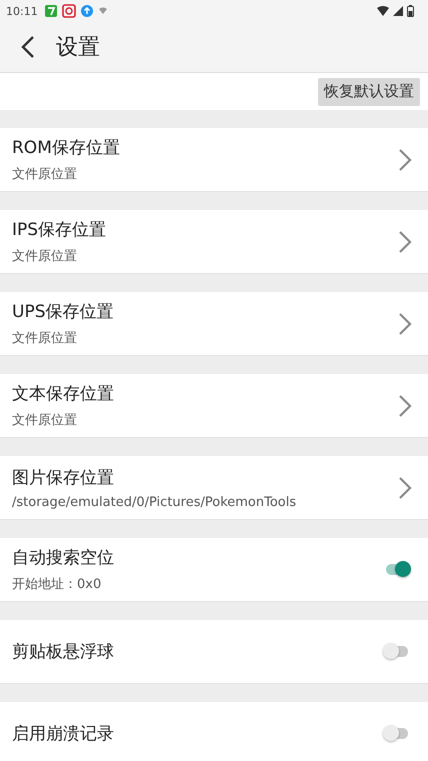  I want to click on back-icon, so click(28, 47).